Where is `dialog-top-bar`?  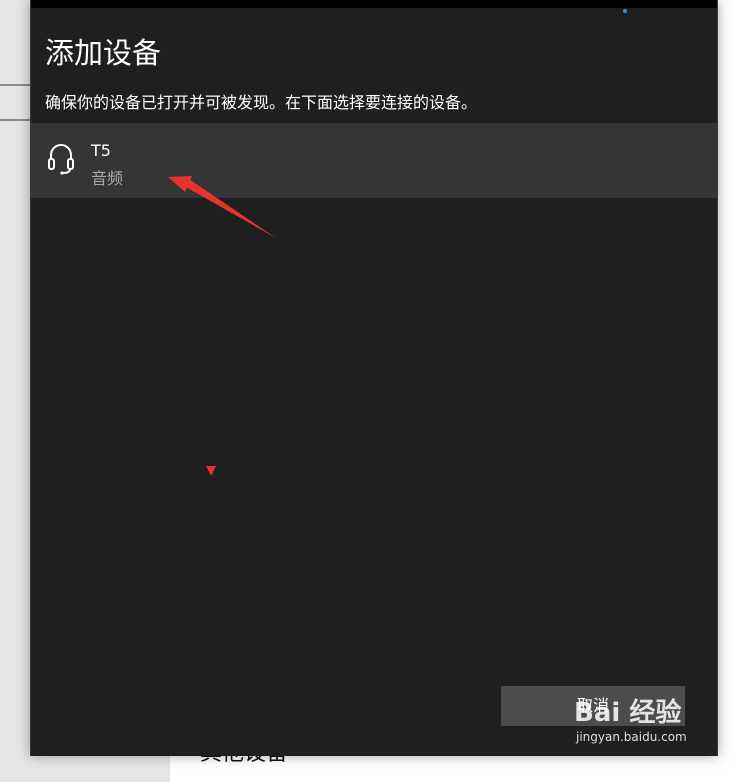
dialog-top-bar is located at coordinates (374, 4).